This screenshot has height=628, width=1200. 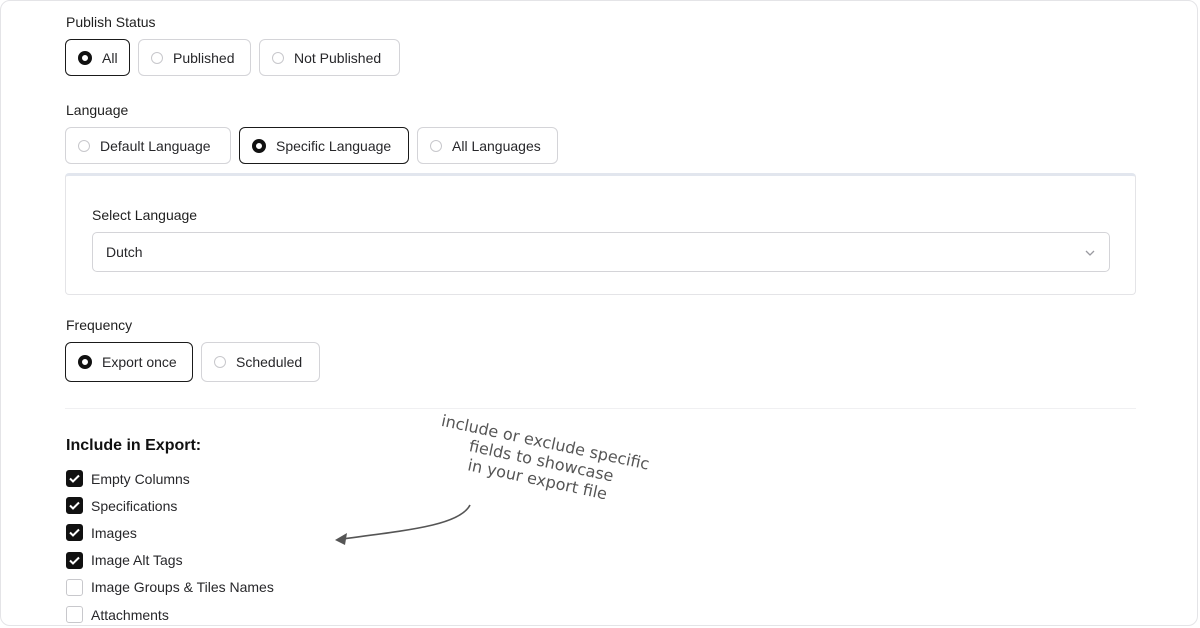 What do you see at coordinates (269, 362) in the screenshot?
I see `option-label: Scheduled` at bounding box center [269, 362].